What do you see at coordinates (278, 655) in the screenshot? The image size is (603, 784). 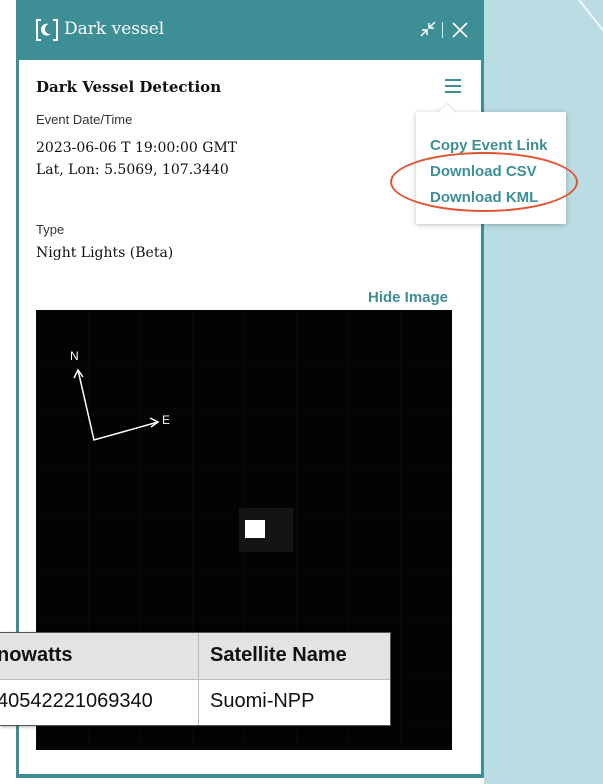 I see `col-header-satellite: Satellite Name` at bounding box center [278, 655].